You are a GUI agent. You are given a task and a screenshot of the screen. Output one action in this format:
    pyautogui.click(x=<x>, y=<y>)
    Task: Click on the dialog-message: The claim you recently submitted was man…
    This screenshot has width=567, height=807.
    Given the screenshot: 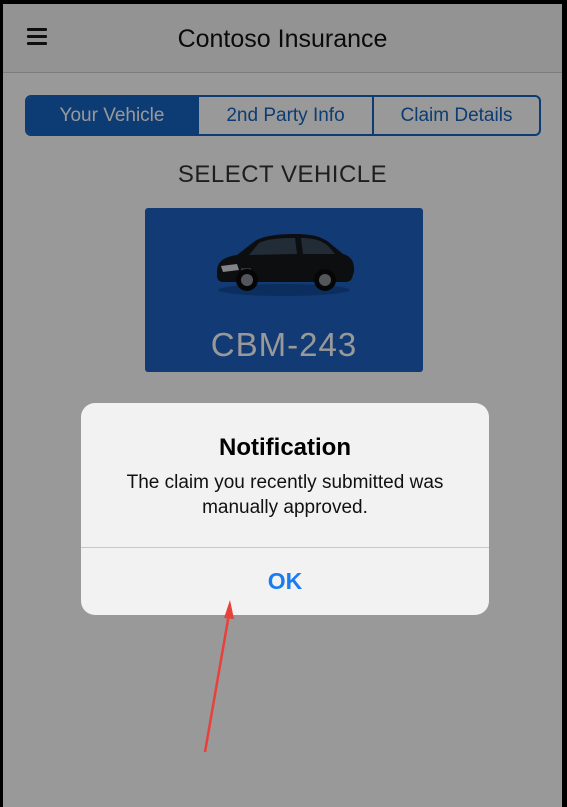 What is the action you would take?
    pyautogui.click(x=285, y=495)
    